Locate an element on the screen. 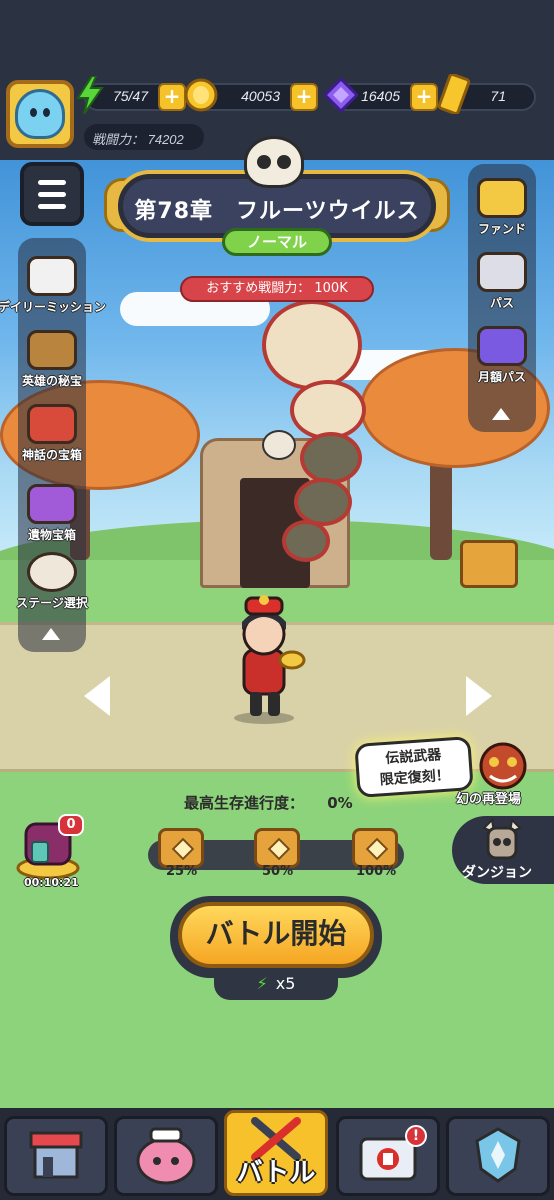  dungeon-skull-icon is located at coordinates (502, 839).